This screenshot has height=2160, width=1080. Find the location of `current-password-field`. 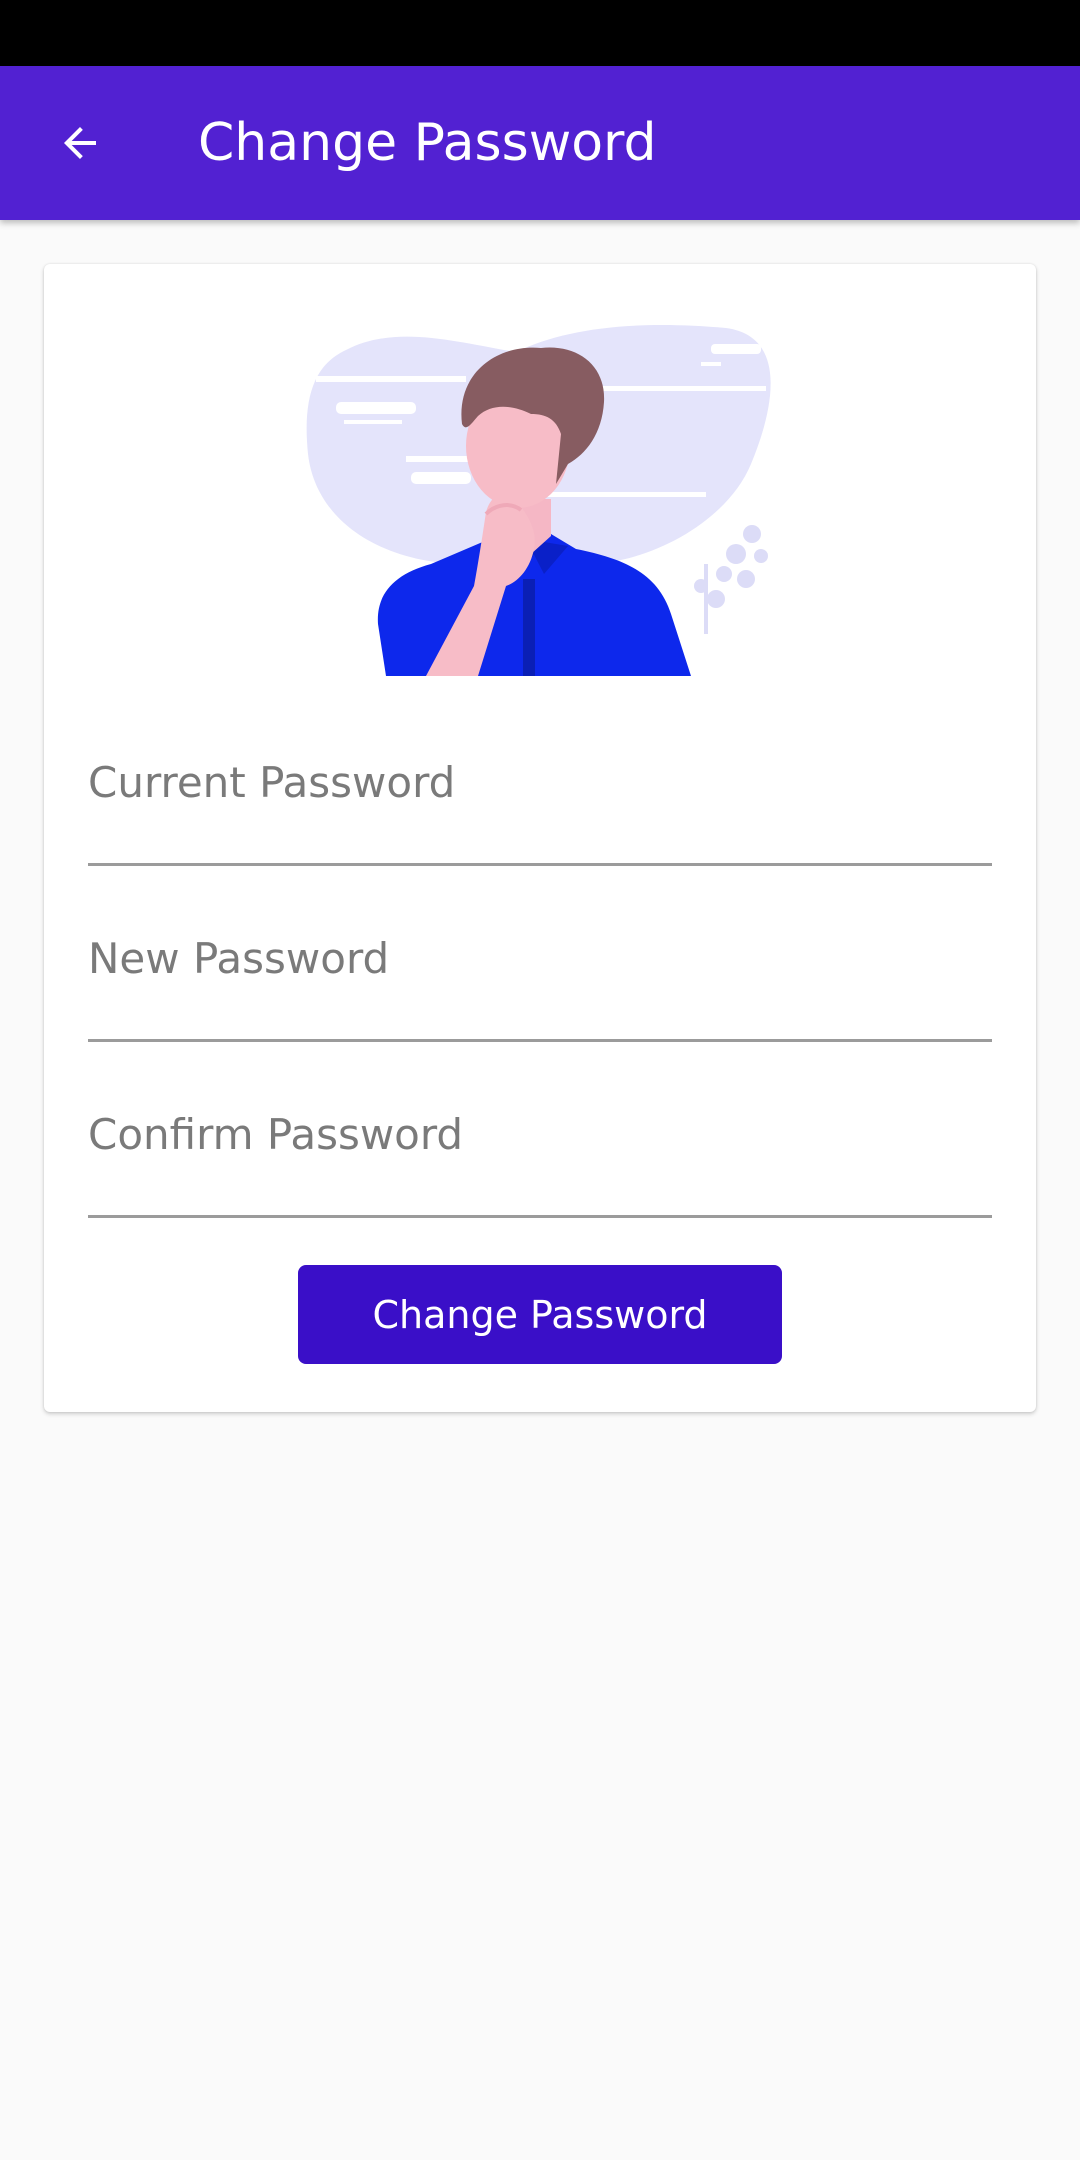

current-password-field is located at coordinates (540, 806).